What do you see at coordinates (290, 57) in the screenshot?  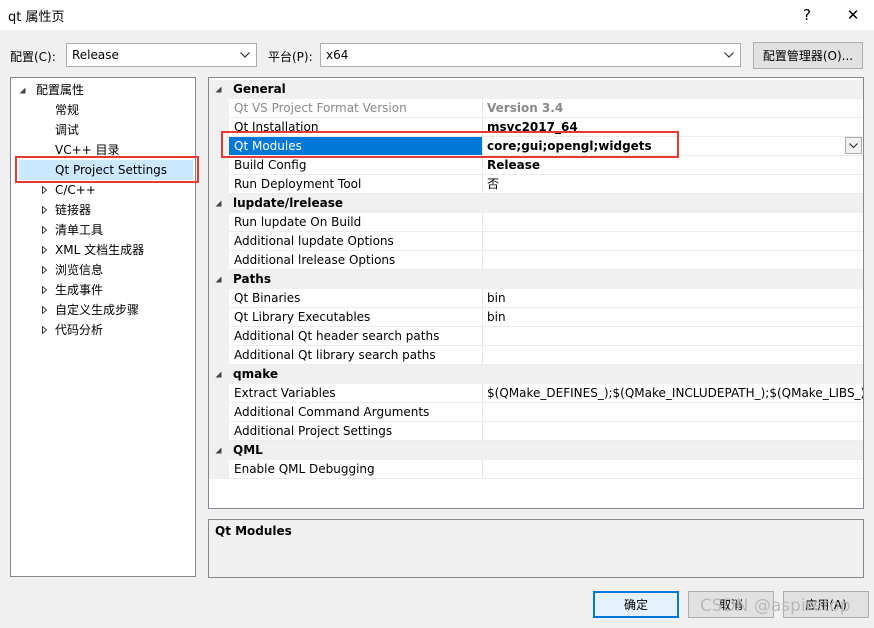 I see `platform-label: 平台(P):` at bounding box center [290, 57].